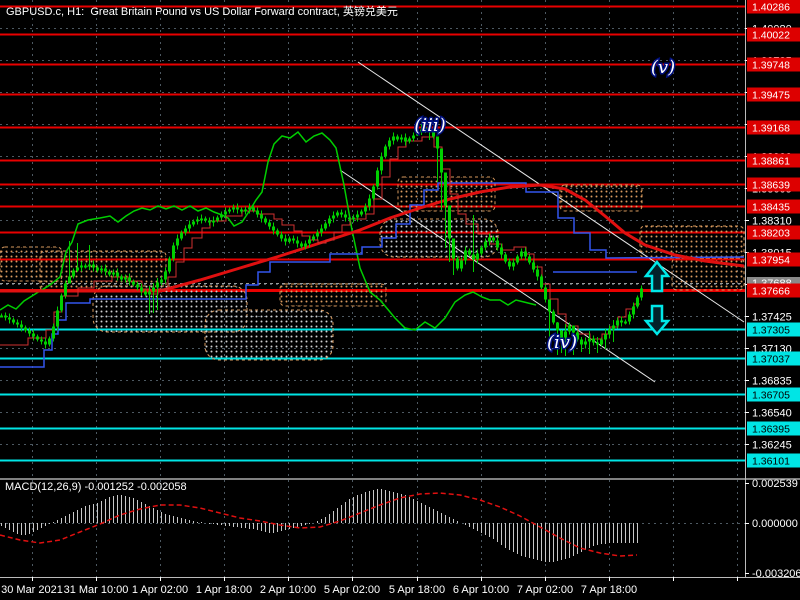  I want to click on red-level-label: 1.39748, so click(773, 64).